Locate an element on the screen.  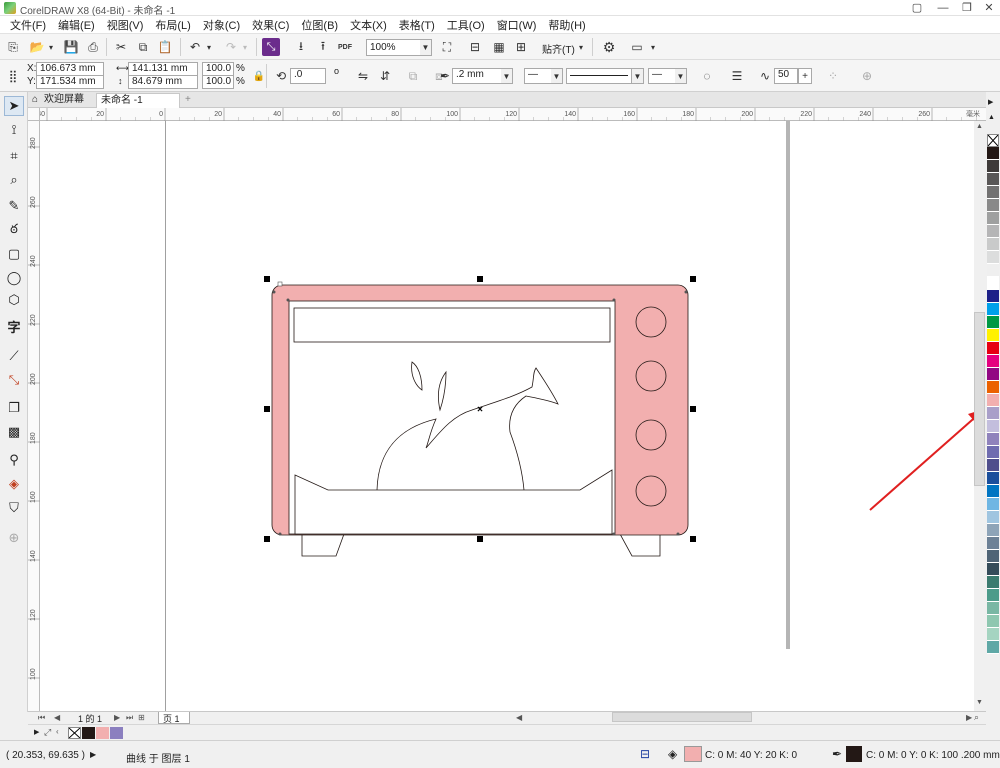
zoom-tool-icon: ⌕ is located at coordinates (14, 180).